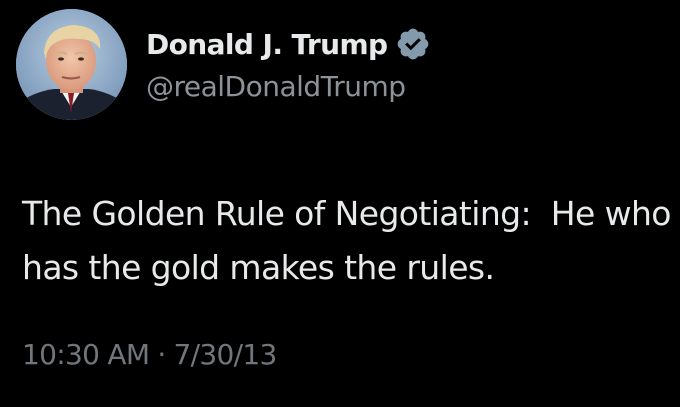 The width and height of the screenshot is (680, 407). I want to click on tweet-timestamp: 10:30 AM · 7/30/13, so click(149, 354).